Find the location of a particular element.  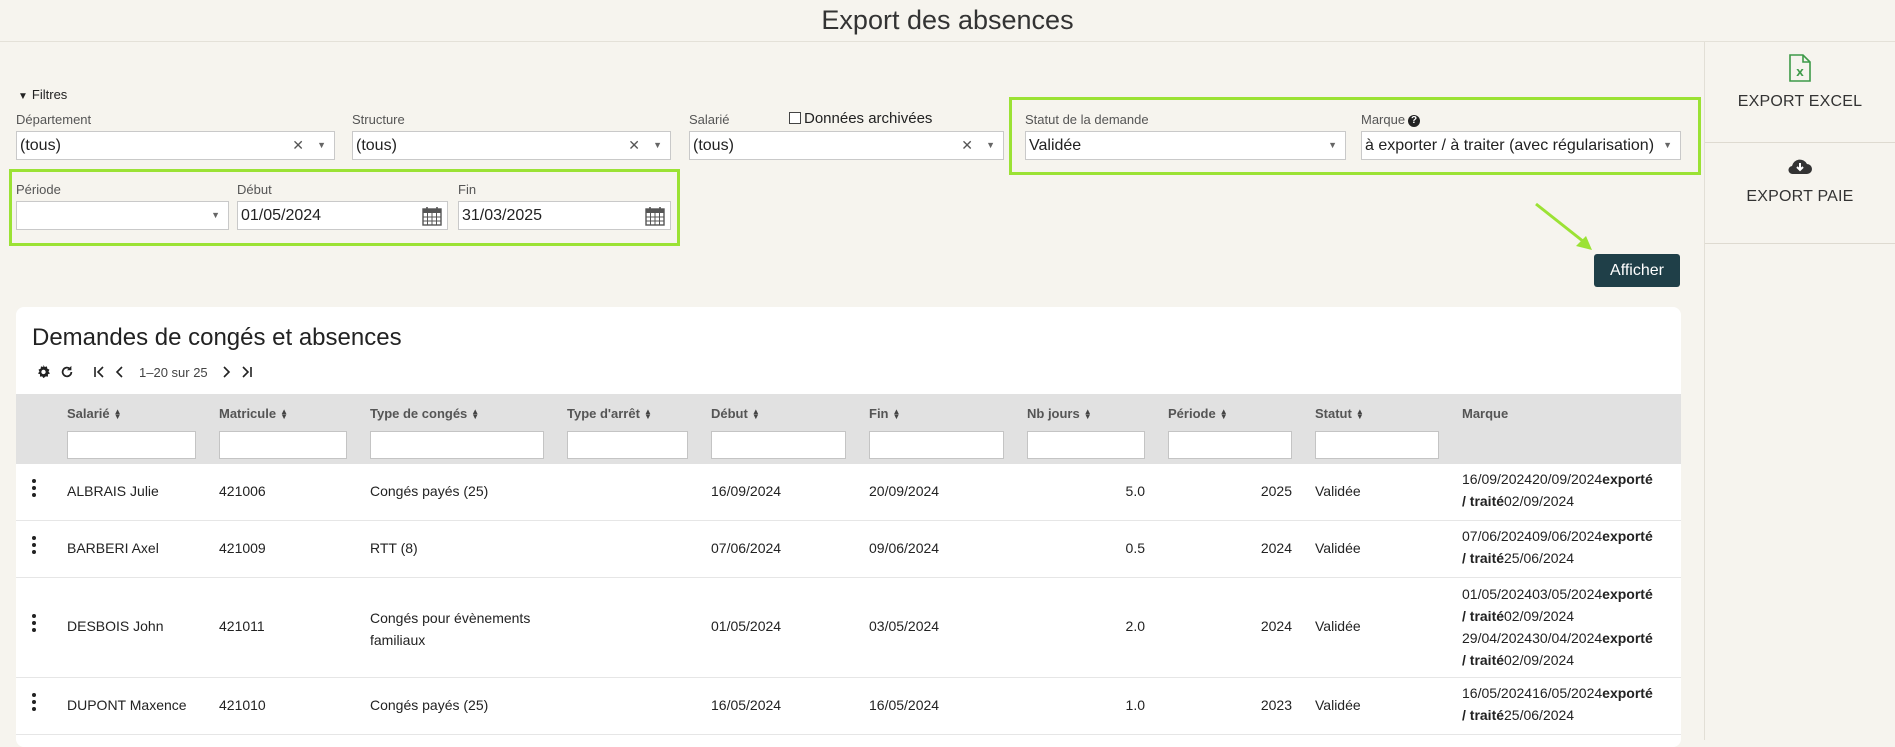

next-page-icon is located at coordinates (227, 372).